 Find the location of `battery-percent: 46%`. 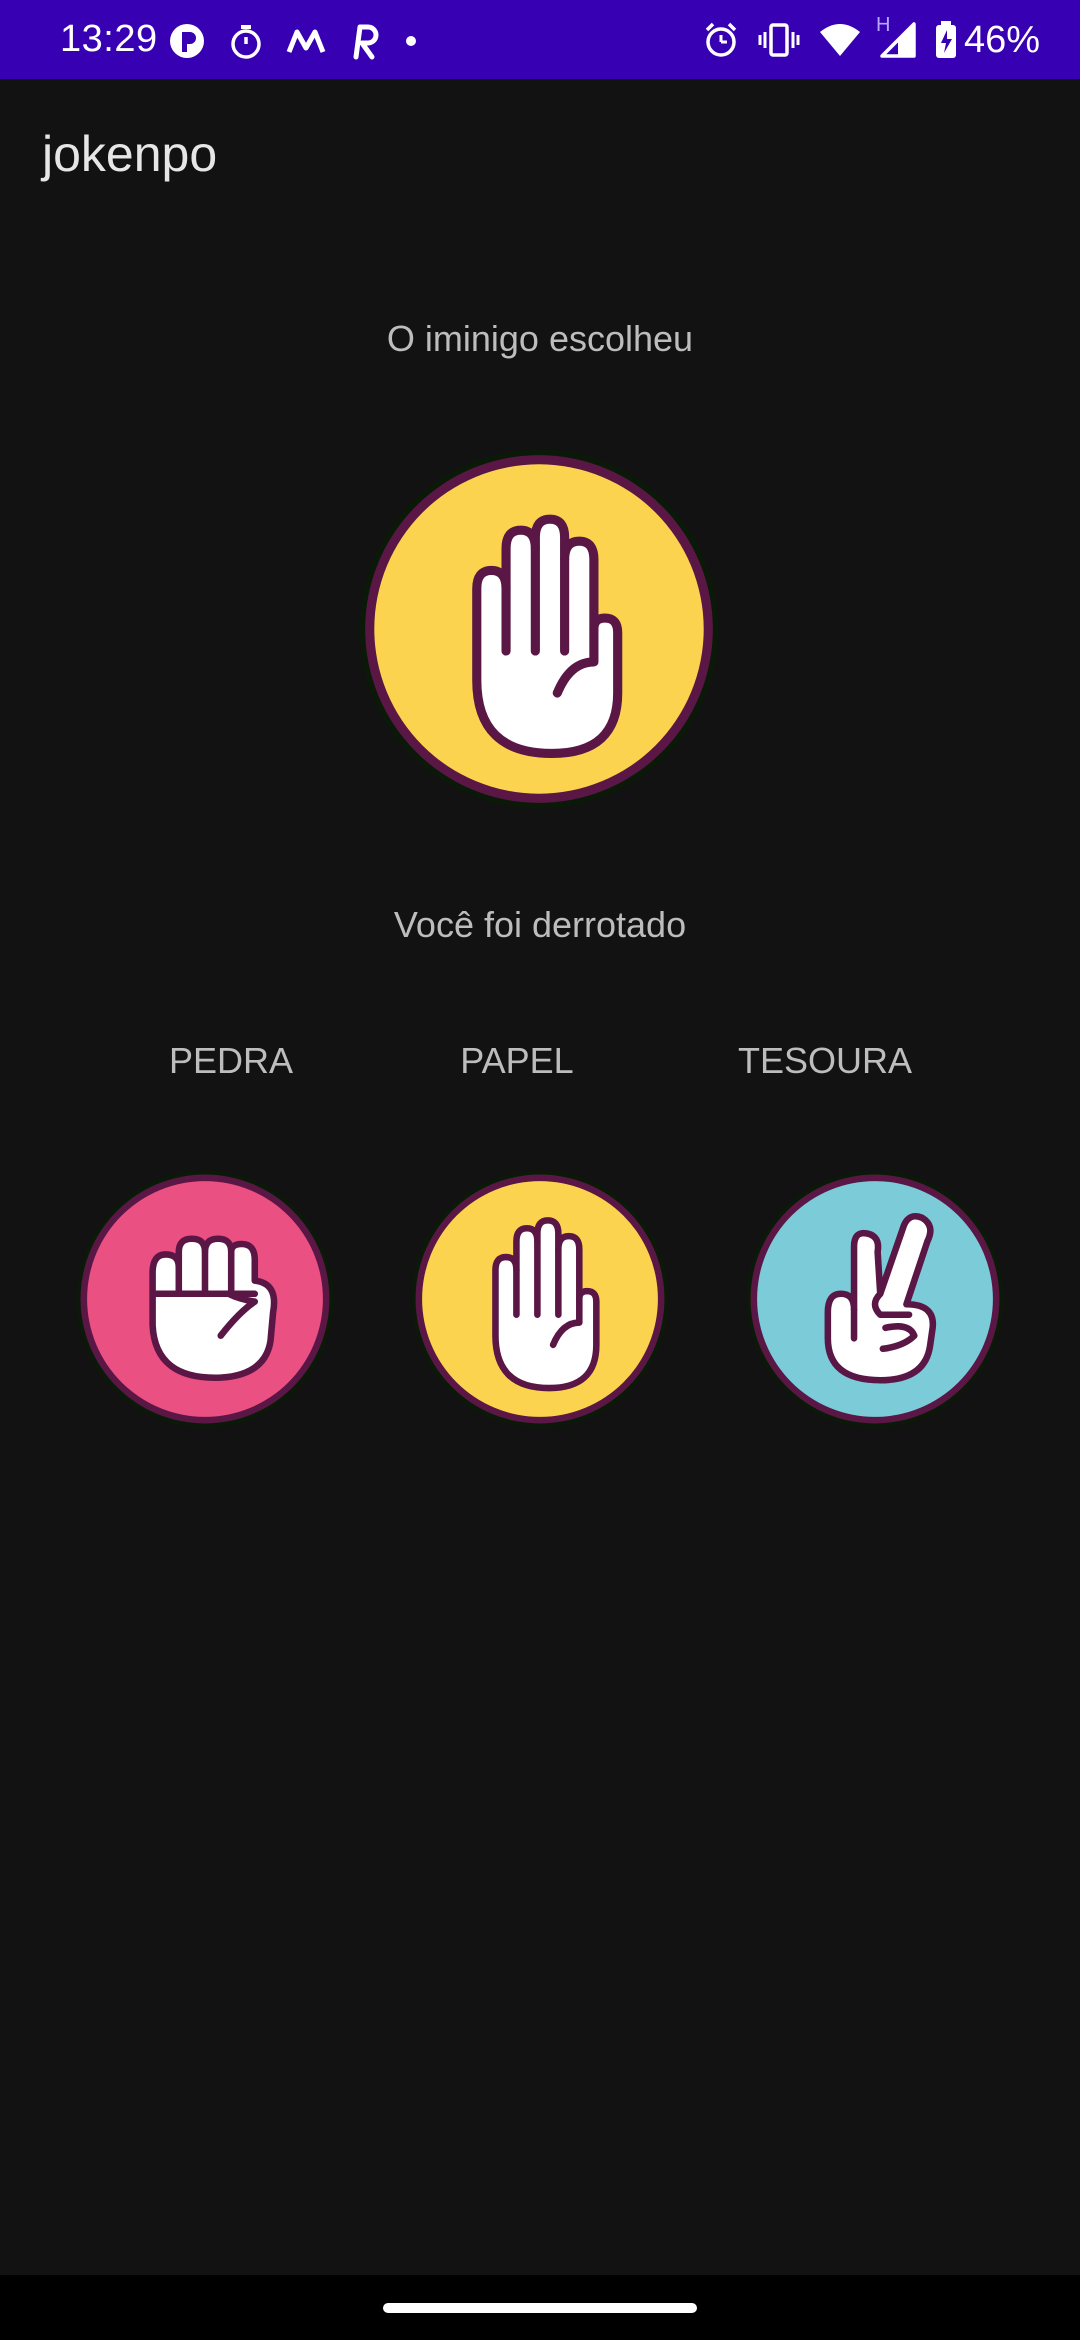

battery-percent: 46% is located at coordinates (1001, 39).